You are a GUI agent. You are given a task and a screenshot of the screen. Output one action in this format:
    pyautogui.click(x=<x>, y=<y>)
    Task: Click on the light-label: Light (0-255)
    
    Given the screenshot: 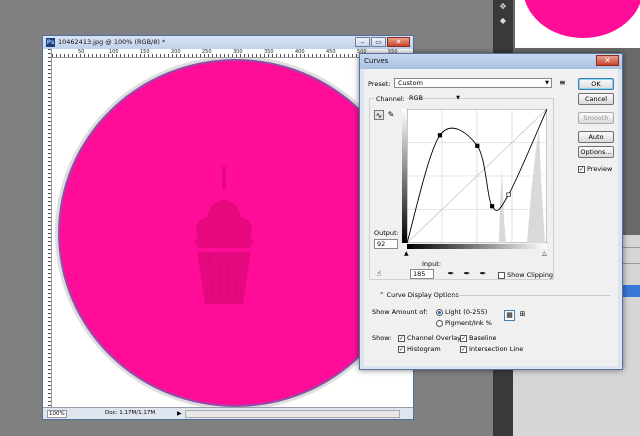 What is the action you would take?
    pyautogui.click(x=466, y=312)
    